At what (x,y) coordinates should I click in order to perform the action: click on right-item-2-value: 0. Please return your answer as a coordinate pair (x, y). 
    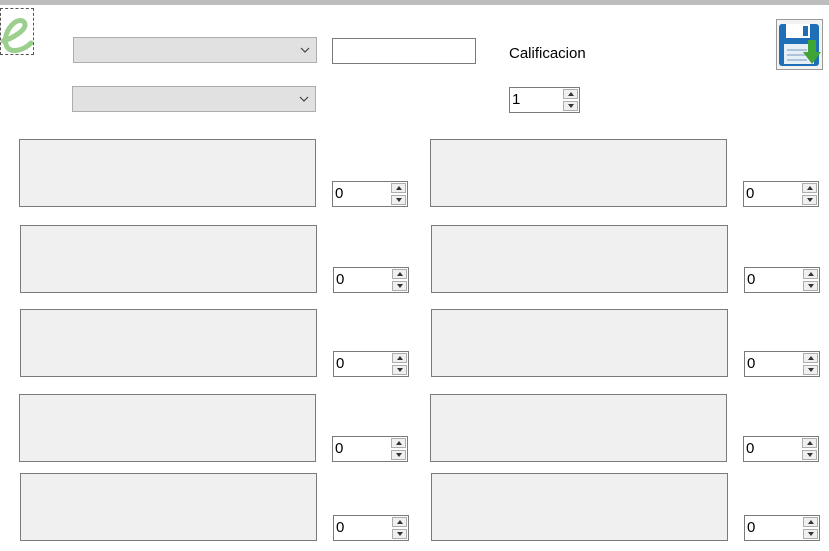
    Looking at the image, I should click on (751, 279).